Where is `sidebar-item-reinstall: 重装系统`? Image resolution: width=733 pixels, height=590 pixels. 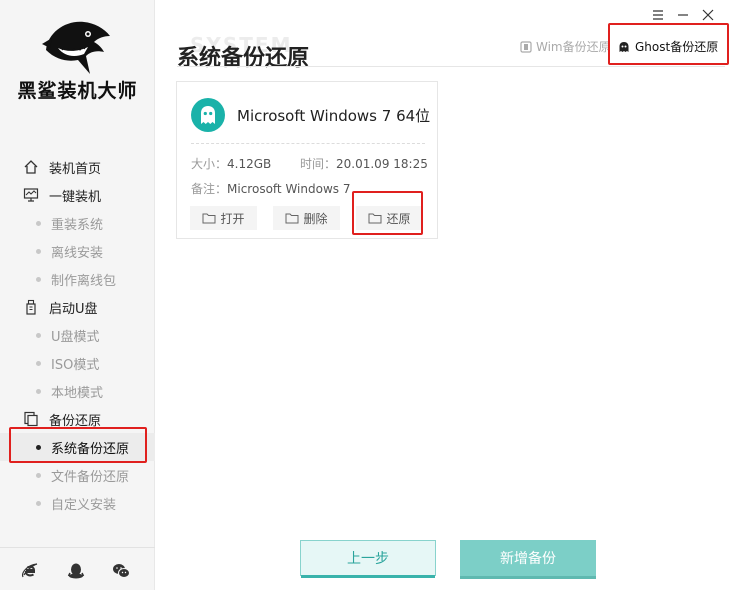
sidebar-item-reinstall: 重装系统 is located at coordinates (77, 223).